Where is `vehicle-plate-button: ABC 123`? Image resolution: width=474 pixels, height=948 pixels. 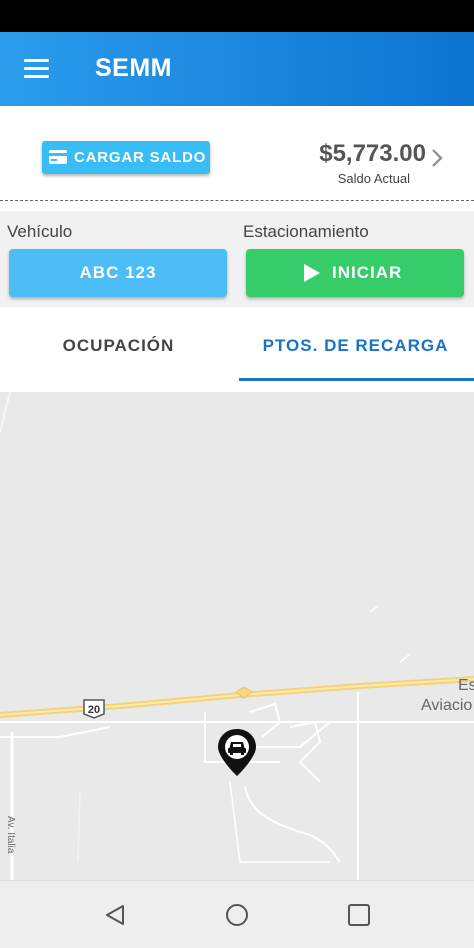 vehicle-plate-button: ABC 123 is located at coordinates (118, 273).